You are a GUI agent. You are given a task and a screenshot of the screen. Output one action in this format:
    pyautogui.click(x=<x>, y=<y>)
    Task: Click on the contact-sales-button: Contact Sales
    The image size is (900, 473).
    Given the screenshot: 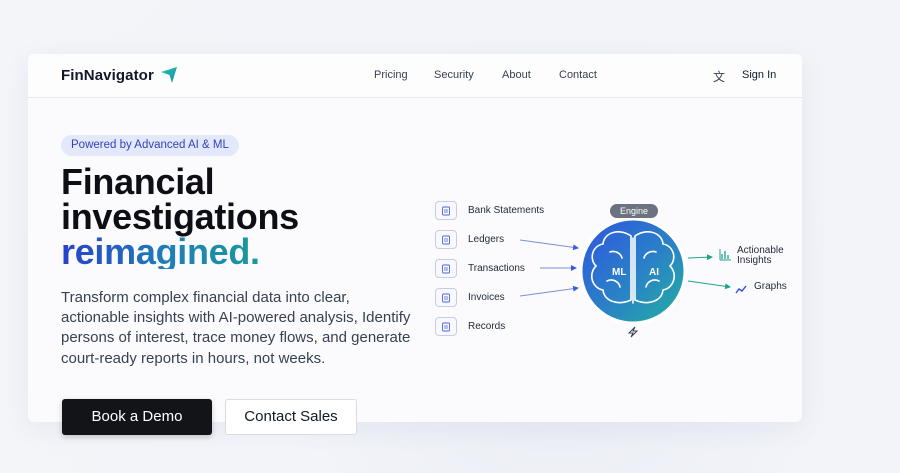 What is the action you would take?
    pyautogui.click(x=291, y=417)
    